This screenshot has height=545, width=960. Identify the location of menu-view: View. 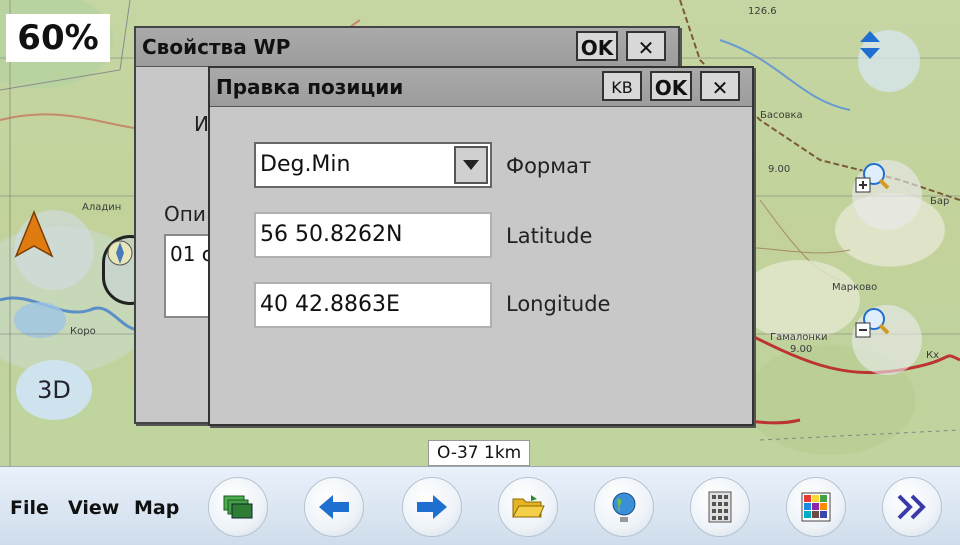
(93, 508).